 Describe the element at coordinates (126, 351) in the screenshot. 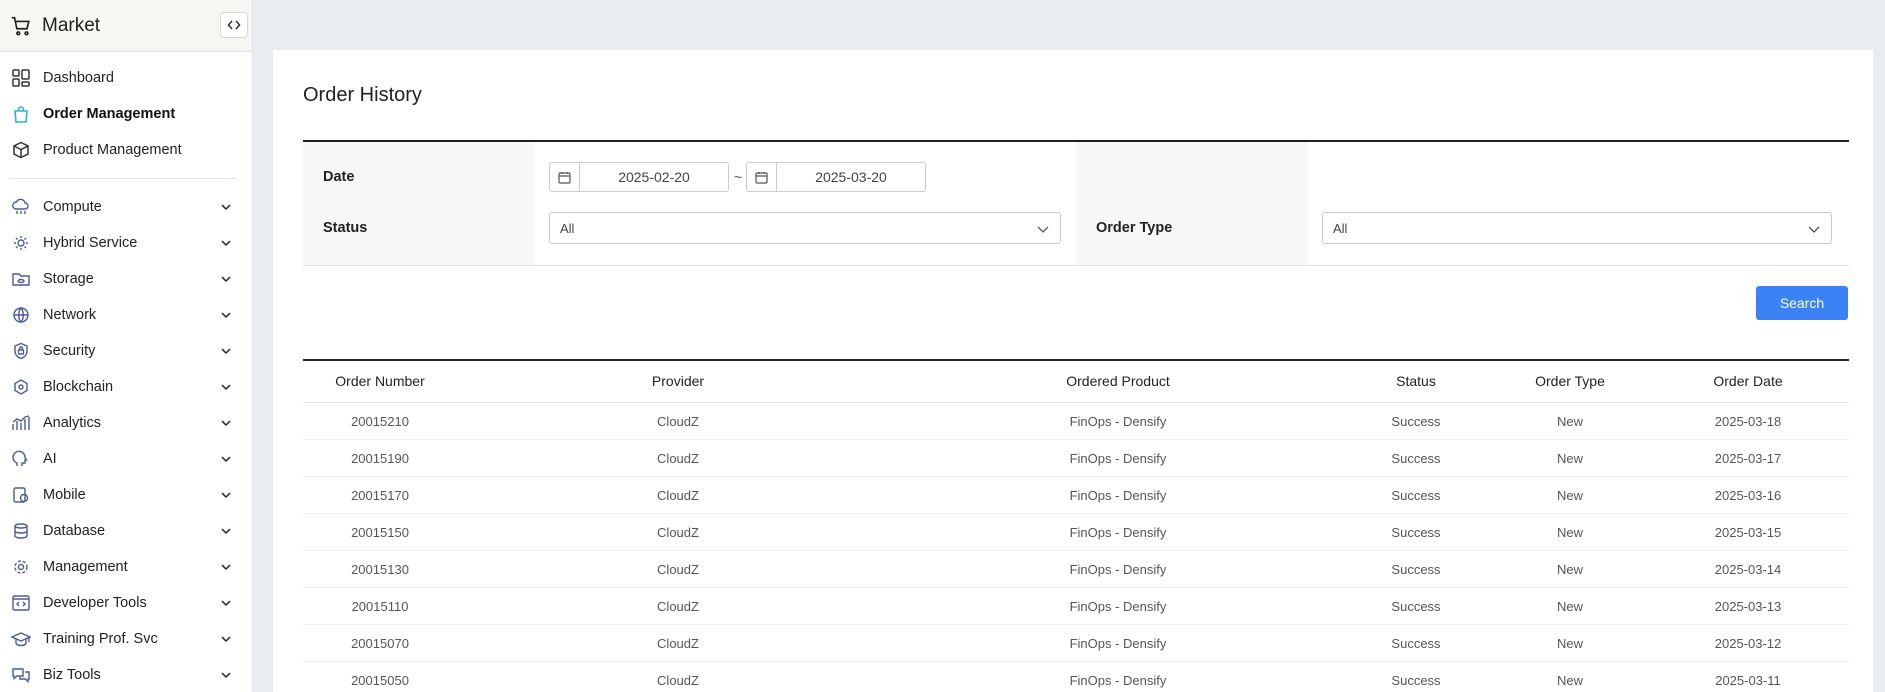

I see `sidebar-item-security: Security` at that location.